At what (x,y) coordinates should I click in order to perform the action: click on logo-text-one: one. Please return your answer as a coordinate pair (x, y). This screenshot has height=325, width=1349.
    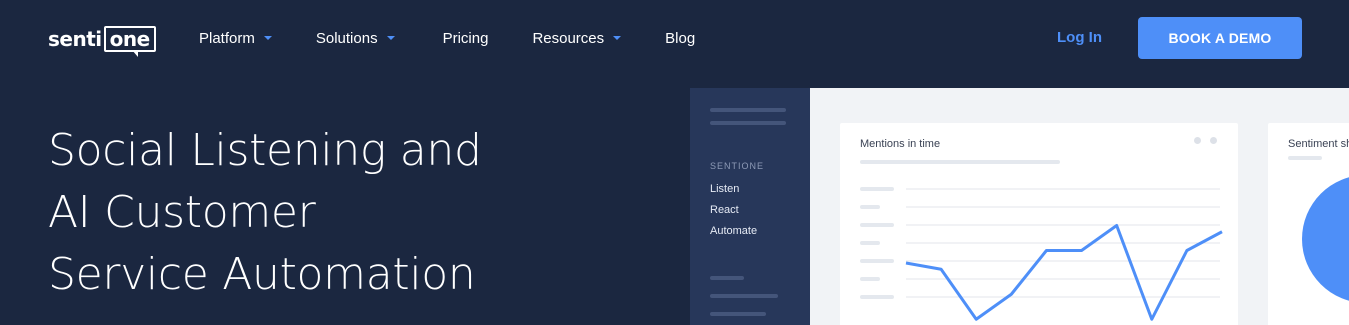
    Looking at the image, I should click on (129, 41).